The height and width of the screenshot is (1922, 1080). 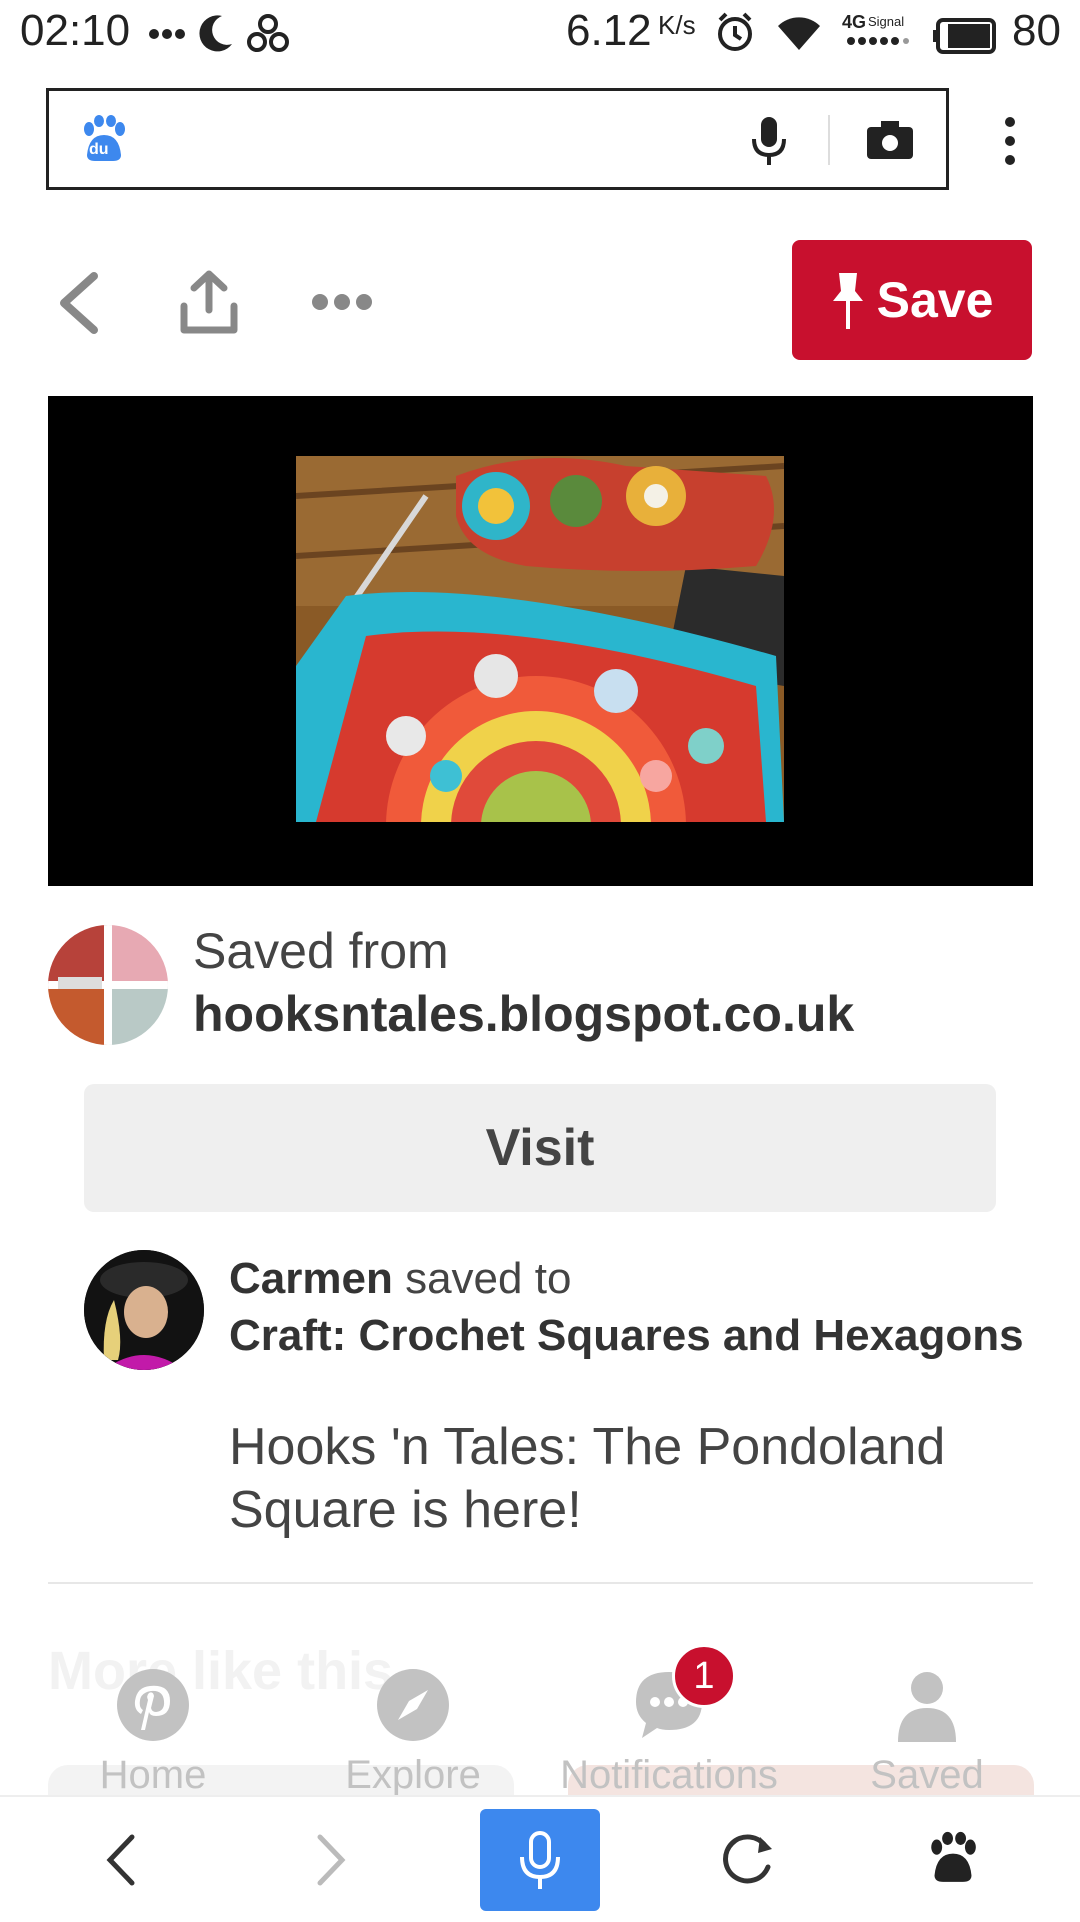 I want to click on battery-icon, so click(x=964, y=36).